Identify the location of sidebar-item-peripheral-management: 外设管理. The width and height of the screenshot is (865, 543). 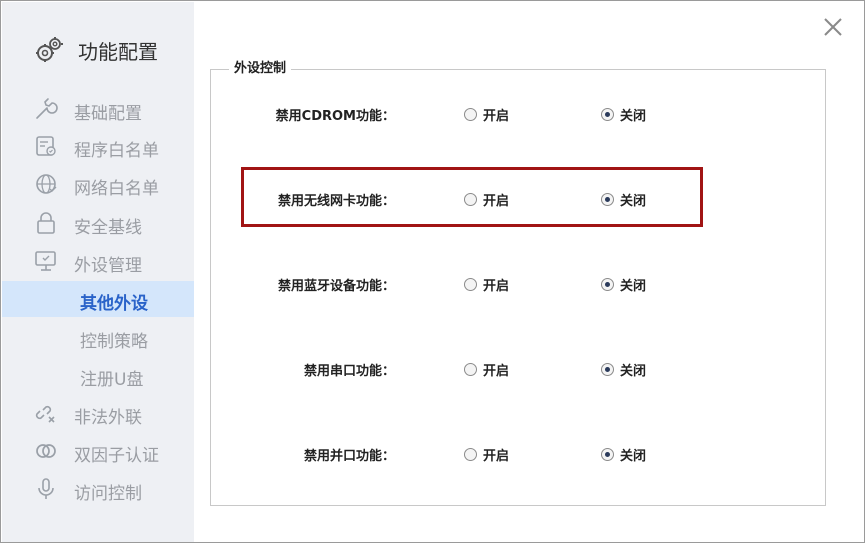
(98, 261).